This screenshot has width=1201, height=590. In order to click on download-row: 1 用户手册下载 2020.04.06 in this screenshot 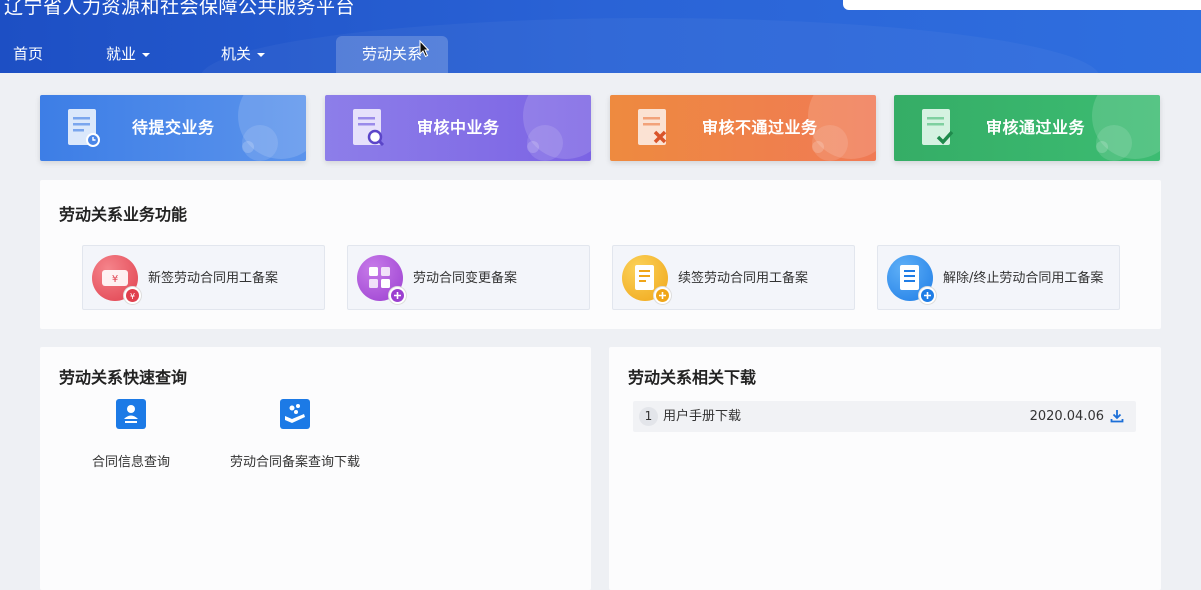, I will do `click(884, 416)`.